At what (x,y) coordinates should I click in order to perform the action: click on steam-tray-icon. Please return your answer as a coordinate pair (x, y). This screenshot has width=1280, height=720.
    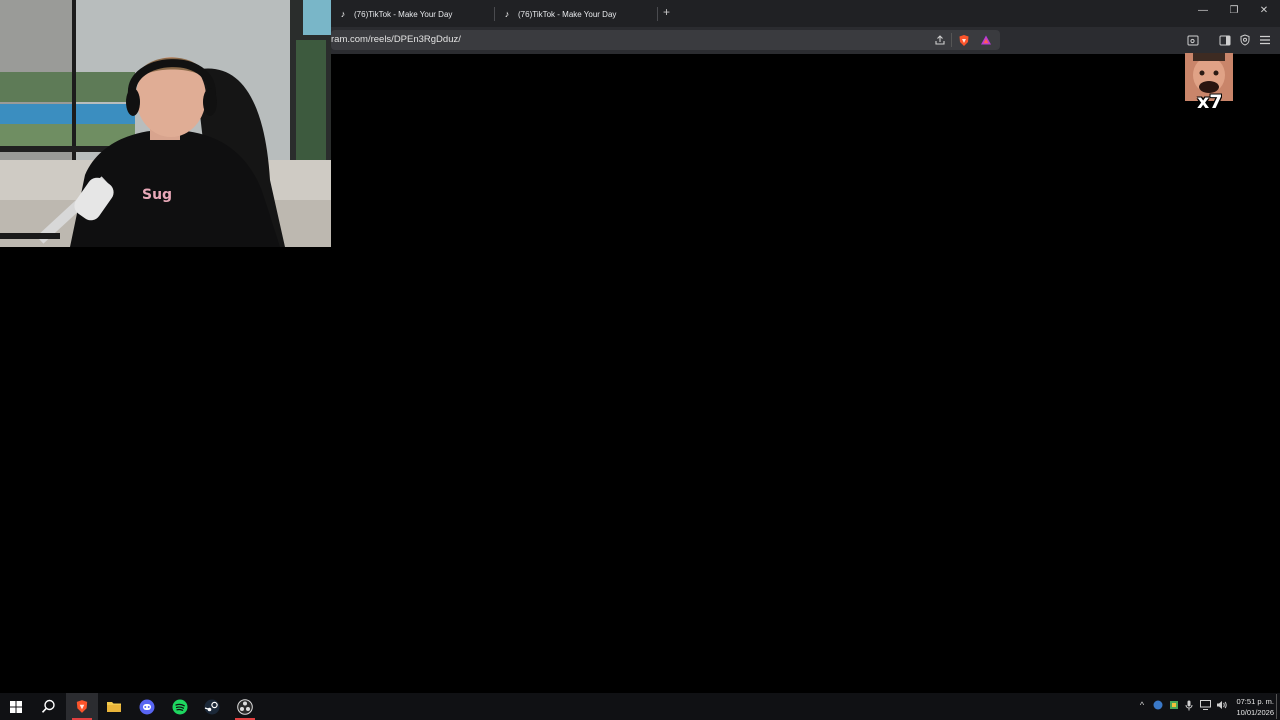
    Looking at the image, I should click on (1158, 706).